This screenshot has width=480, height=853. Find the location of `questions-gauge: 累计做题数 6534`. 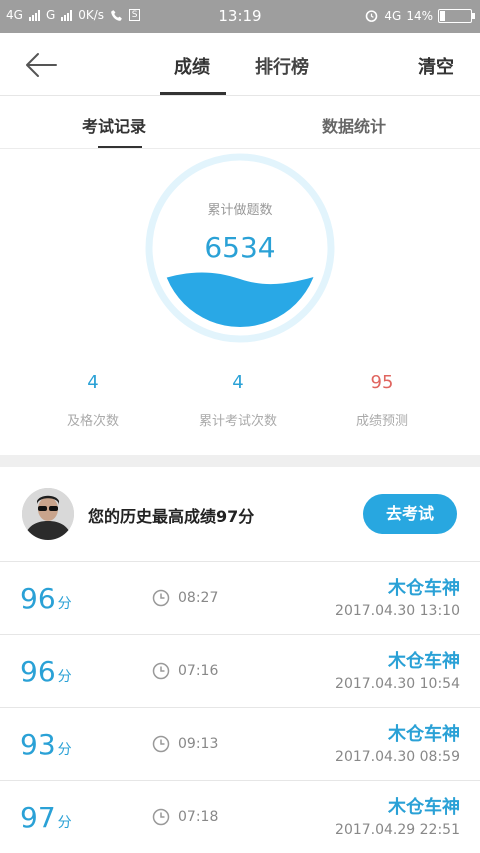

questions-gauge: 累计做题数 6534 is located at coordinates (240, 248).